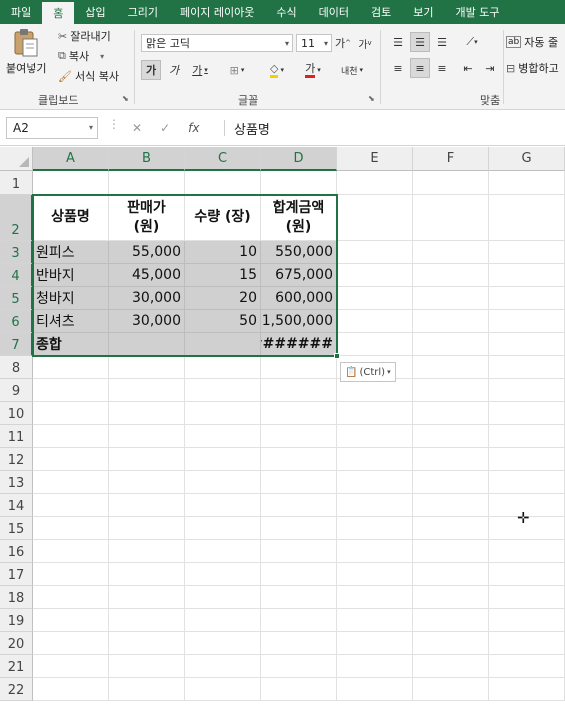 The height and width of the screenshot is (708, 565). Describe the element at coordinates (252, 128) in the screenshot. I see `formula-input: 상품명` at that location.